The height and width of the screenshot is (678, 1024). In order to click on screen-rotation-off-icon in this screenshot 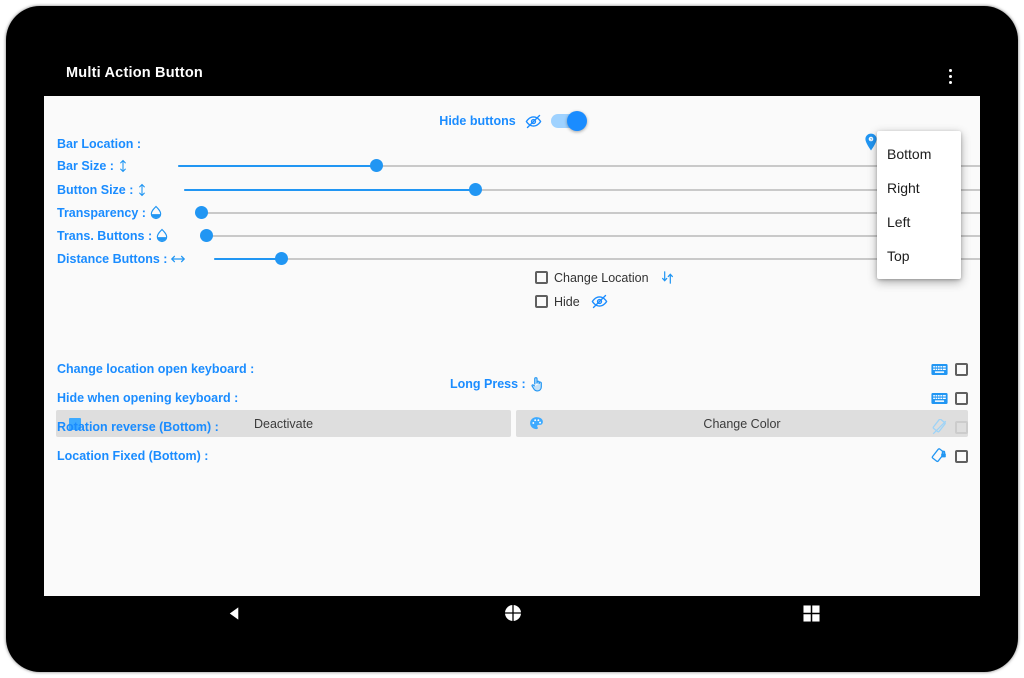, I will do `click(939, 427)`.